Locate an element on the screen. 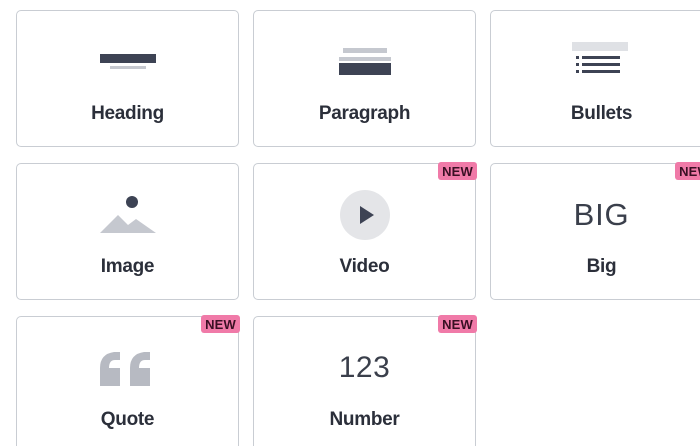  bullets-icon is located at coordinates (595, 62).